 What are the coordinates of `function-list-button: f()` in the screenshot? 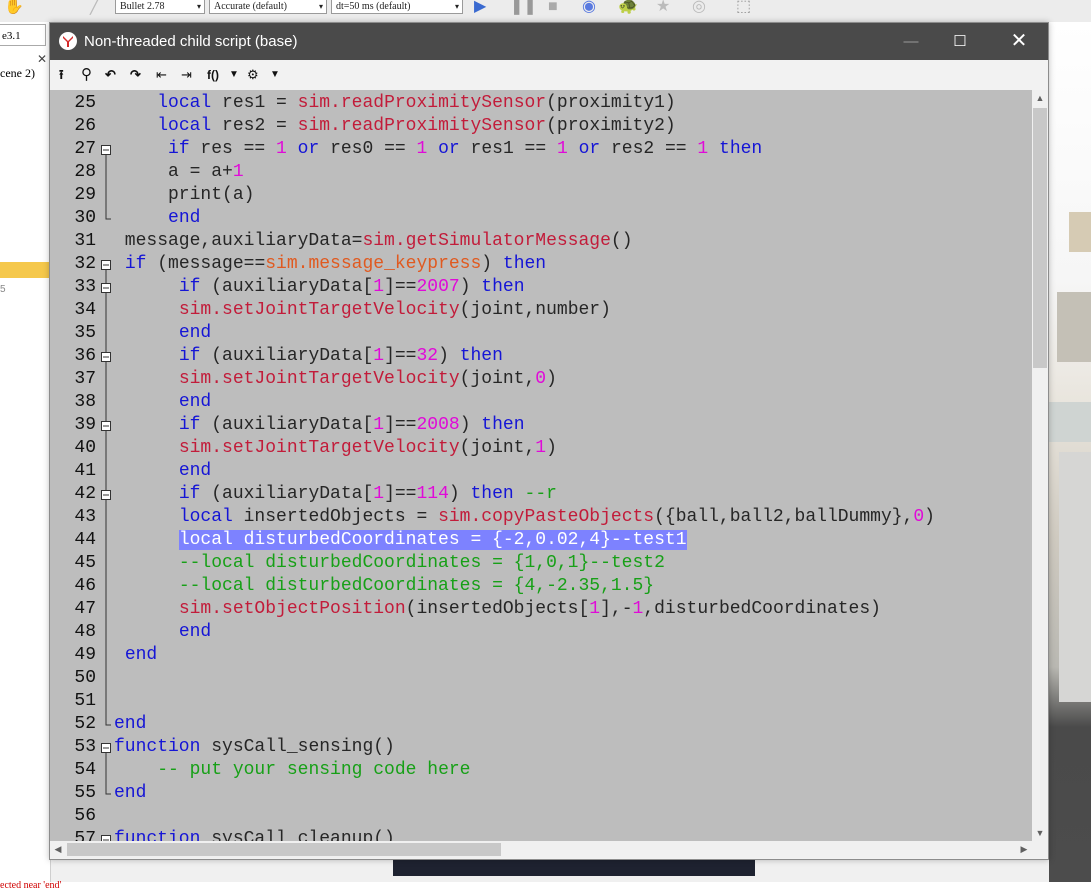 It's located at (213, 75).